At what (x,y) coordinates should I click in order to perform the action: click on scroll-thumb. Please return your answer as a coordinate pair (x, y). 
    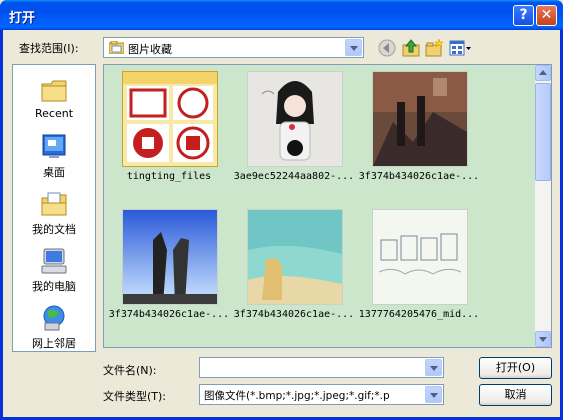
    Looking at the image, I should click on (543, 132).